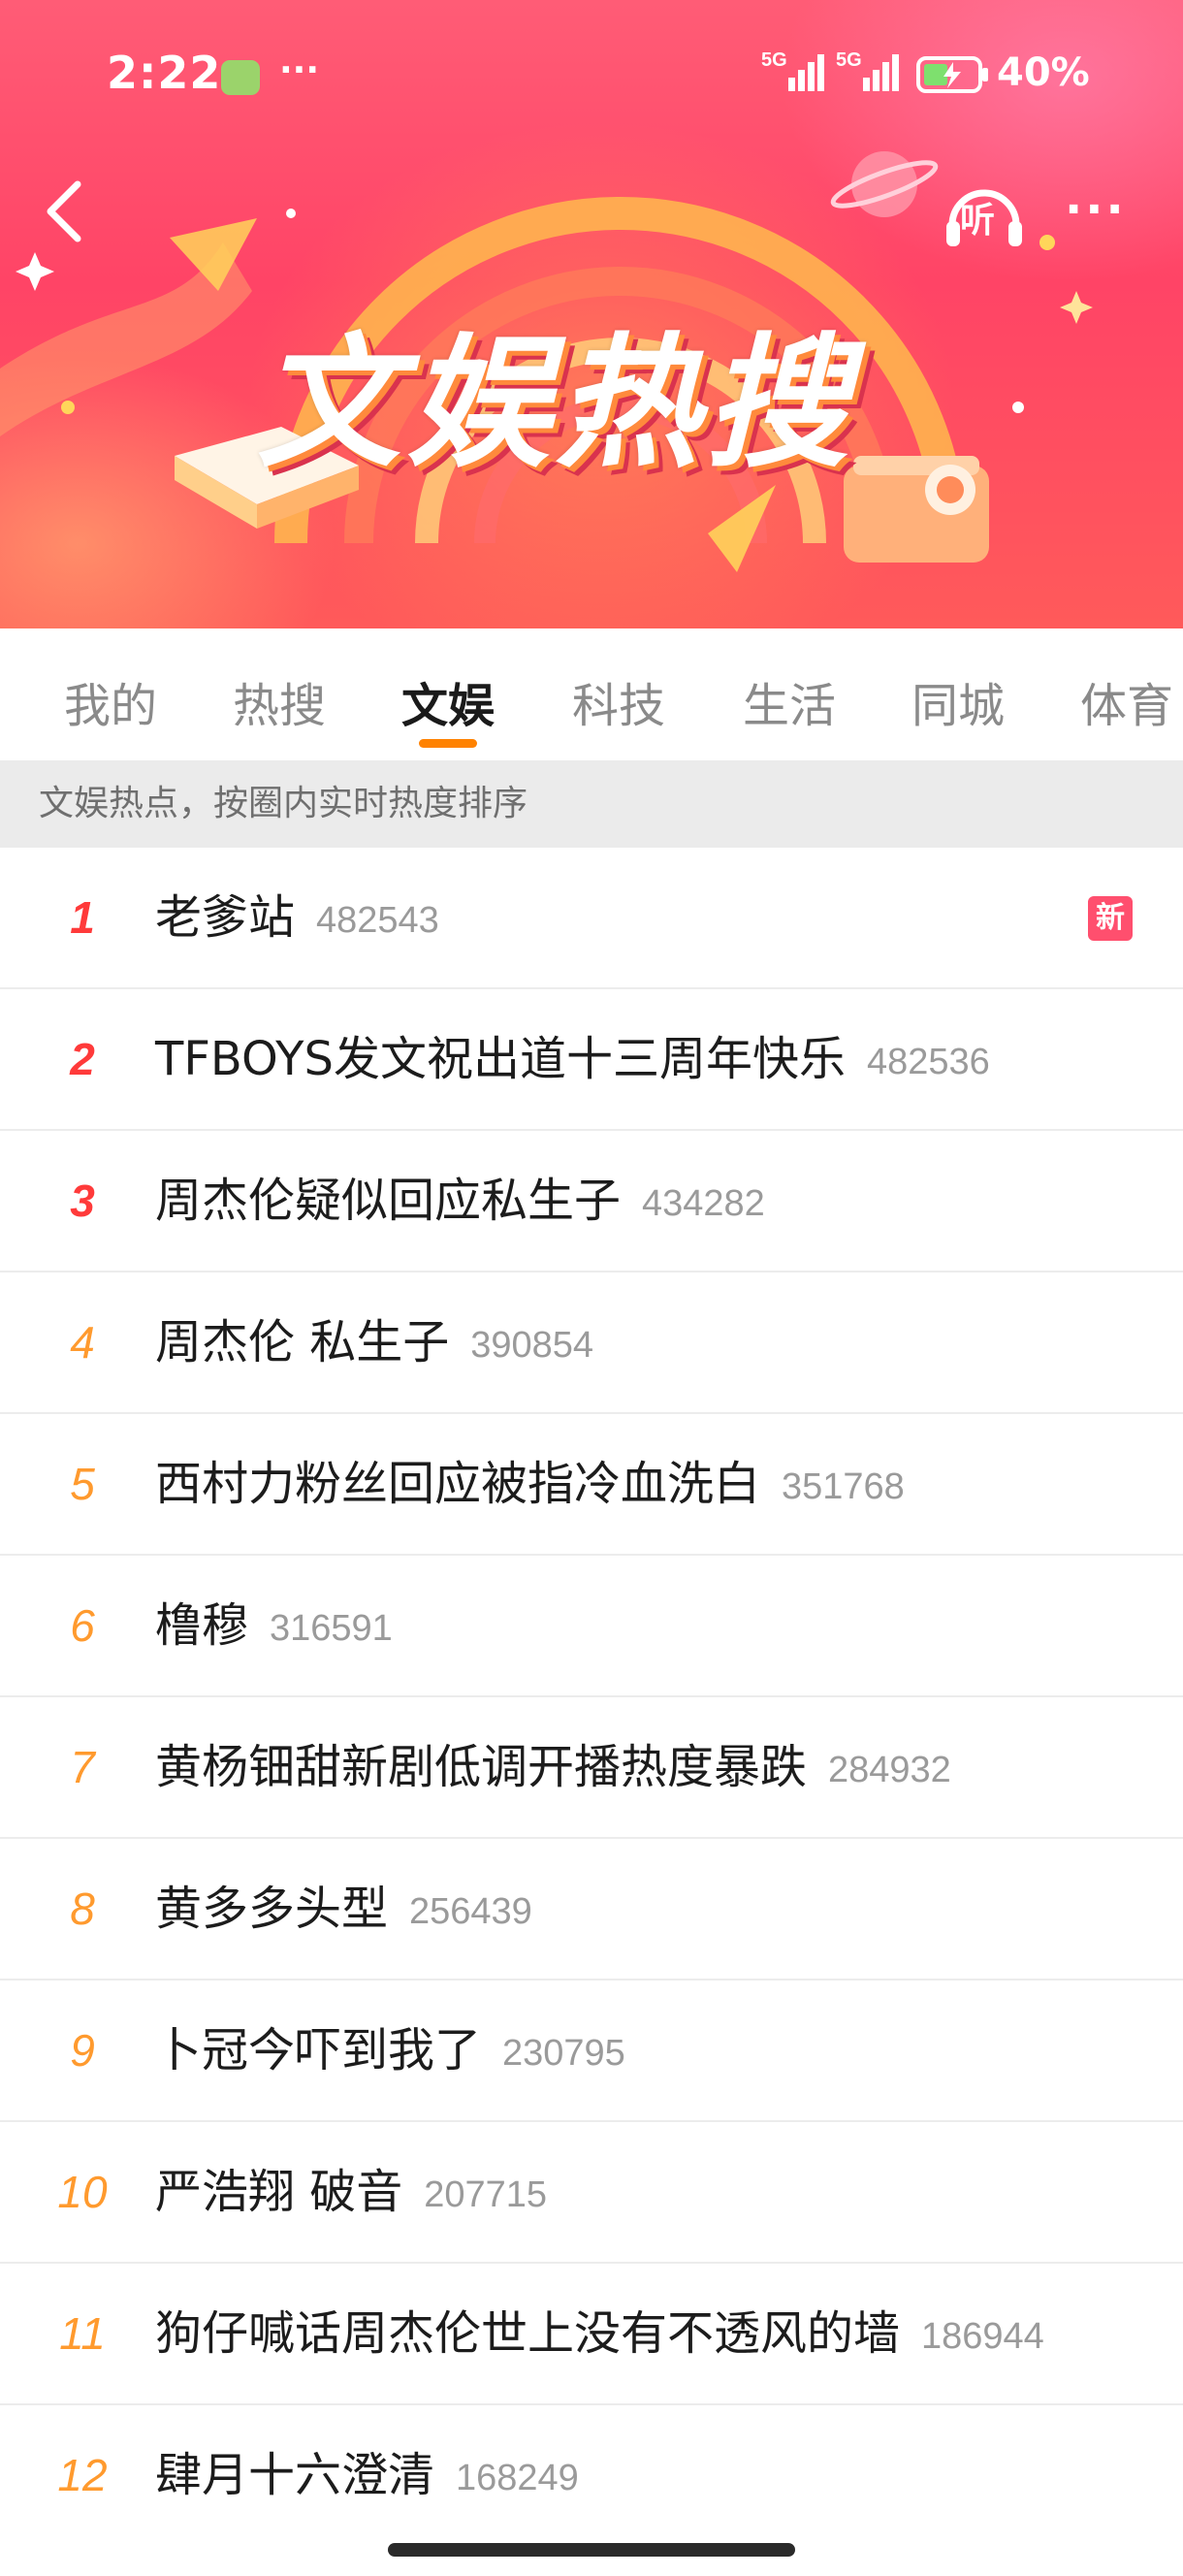  What do you see at coordinates (889, 1770) in the screenshot?
I see `heat-count: 284932` at bounding box center [889, 1770].